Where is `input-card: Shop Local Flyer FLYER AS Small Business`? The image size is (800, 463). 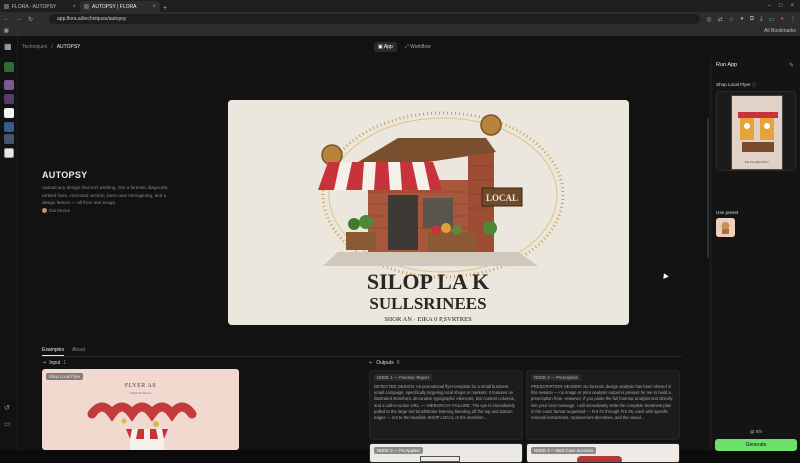
input-card: Shop Local Flyer FLYER AS Small Business is located at coordinates (140, 409).